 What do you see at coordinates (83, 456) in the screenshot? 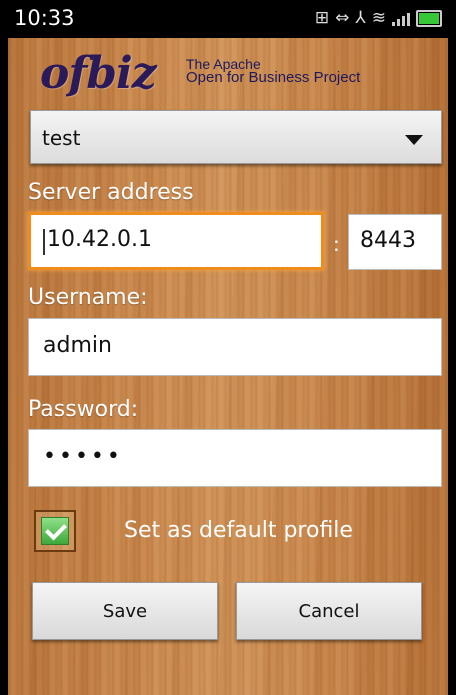
I see `password-value: •••••` at bounding box center [83, 456].